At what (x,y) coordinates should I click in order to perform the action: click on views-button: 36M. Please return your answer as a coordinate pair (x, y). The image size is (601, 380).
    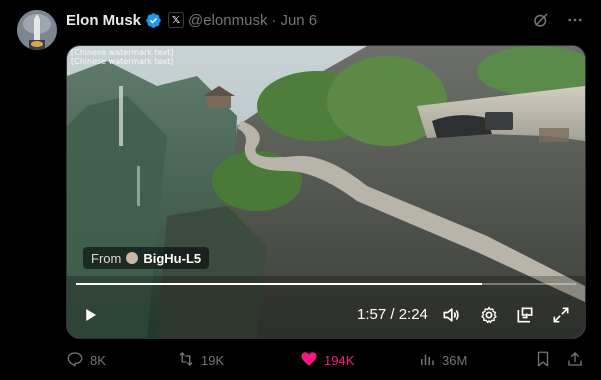
    Looking at the image, I should click on (442, 360).